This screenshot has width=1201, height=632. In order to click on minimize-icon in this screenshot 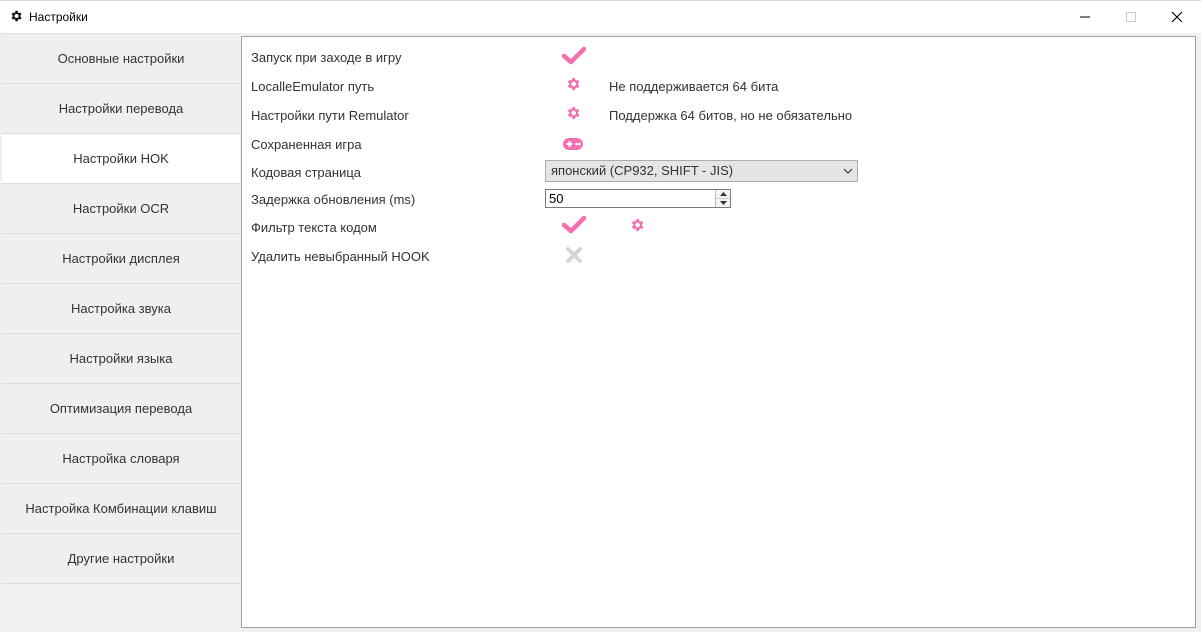, I will do `click(1085, 17)`.